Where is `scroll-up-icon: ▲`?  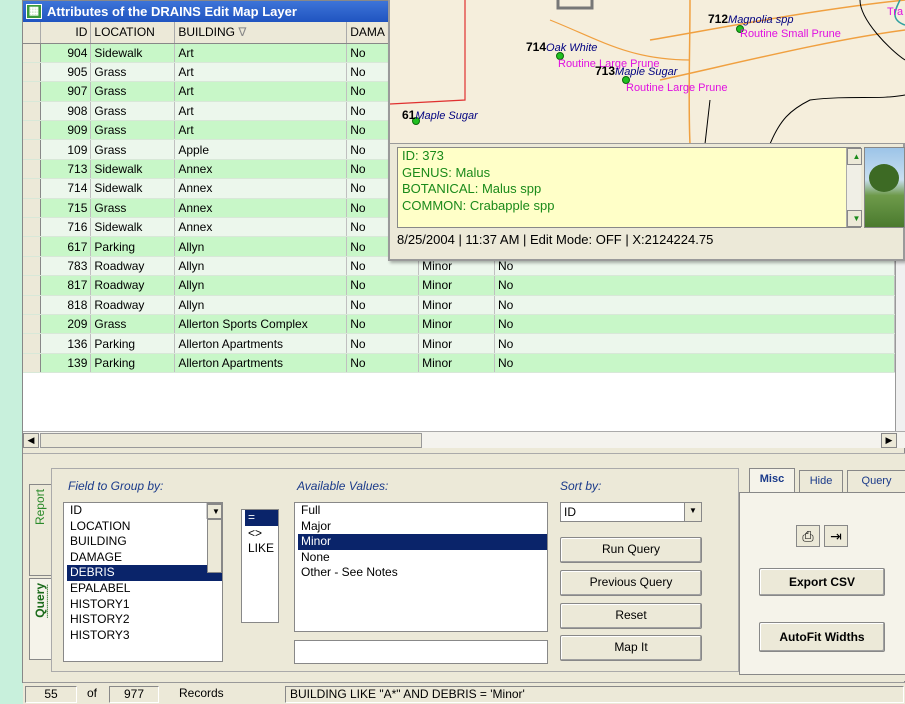
scroll-up-icon: ▲ is located at coordinates (854, 156).